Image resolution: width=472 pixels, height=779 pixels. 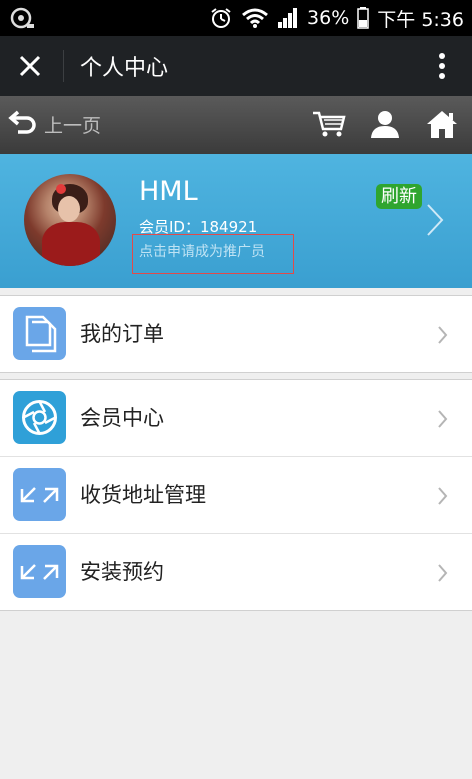 I want to click on apply-promoter-link: 点击申请成为推广员, so click(x=213, y=254).